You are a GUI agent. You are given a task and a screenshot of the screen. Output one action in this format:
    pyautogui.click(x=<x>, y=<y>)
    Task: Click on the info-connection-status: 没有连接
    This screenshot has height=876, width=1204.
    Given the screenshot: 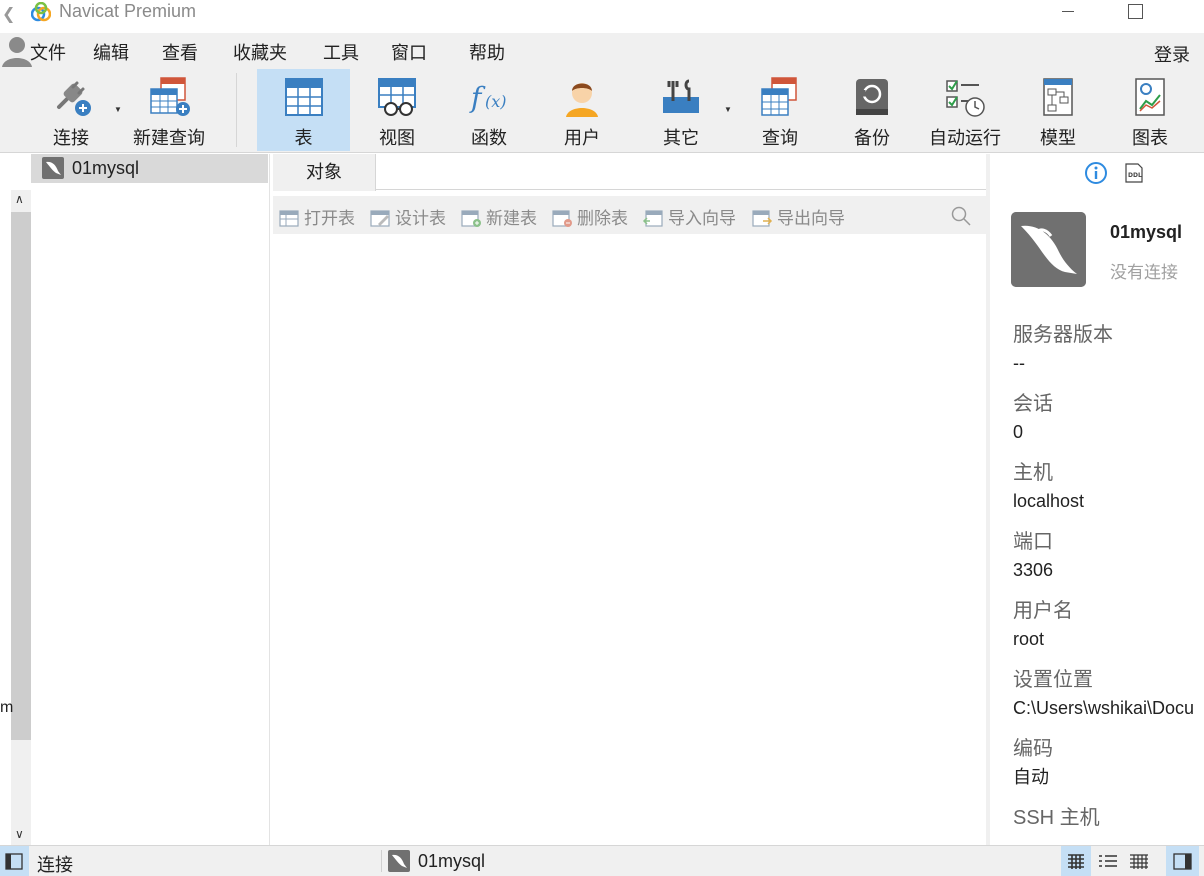 What is the action you would take?
    pyautogui.click(x=1144, y=272)
    